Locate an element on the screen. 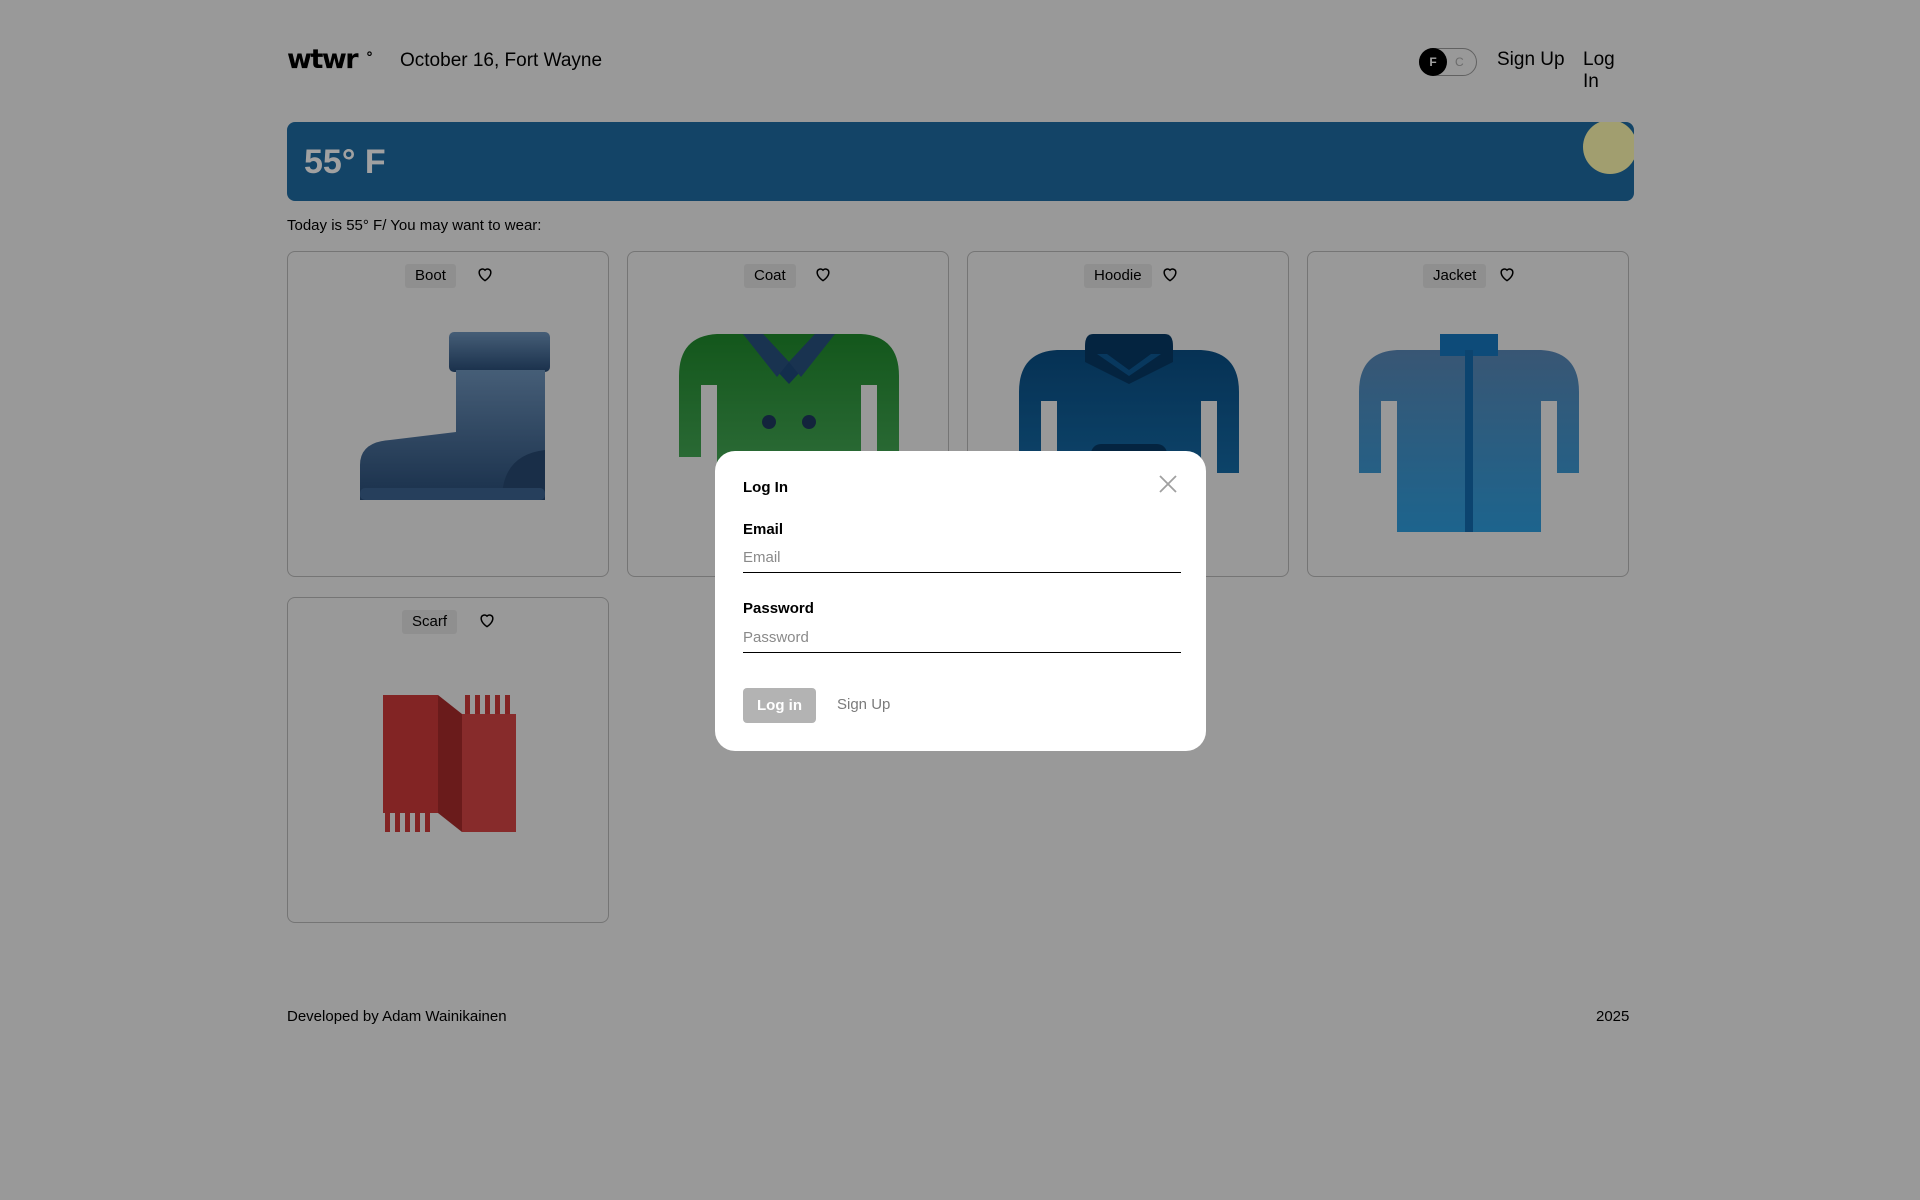 The image size is (1920, 1200). email-label: Email is located at coordinates (763, 529).